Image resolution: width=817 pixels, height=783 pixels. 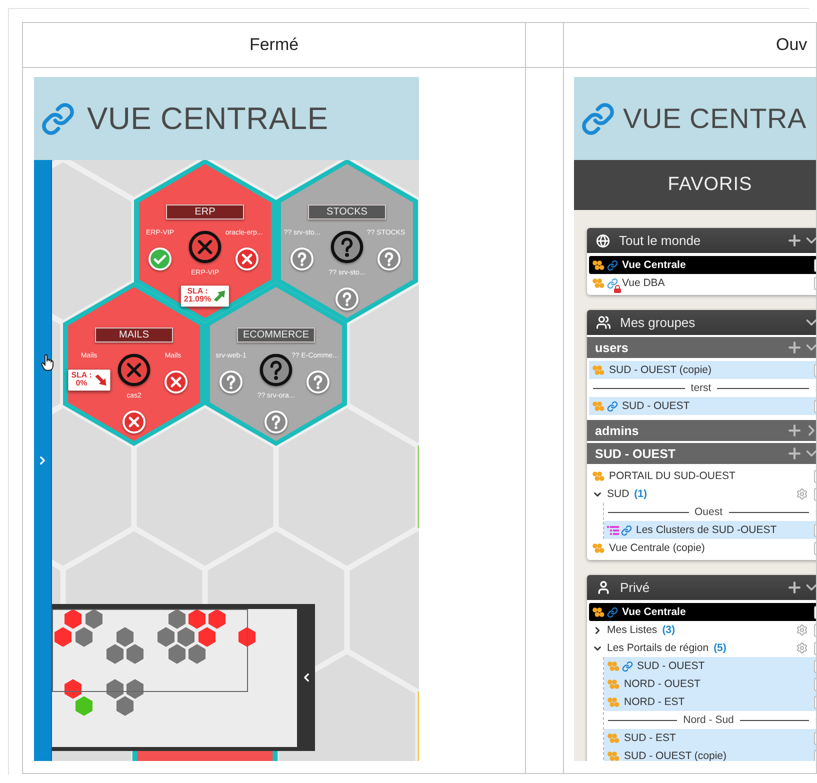 I want to click on column-header: Fermé, so click(x=274, y=45).